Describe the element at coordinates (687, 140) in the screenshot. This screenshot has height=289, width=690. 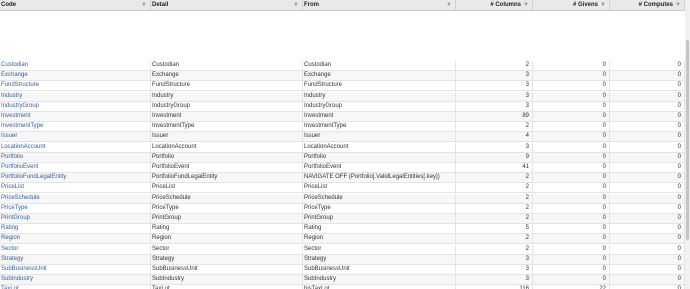
I see `scrollbar-thumb` at that location.